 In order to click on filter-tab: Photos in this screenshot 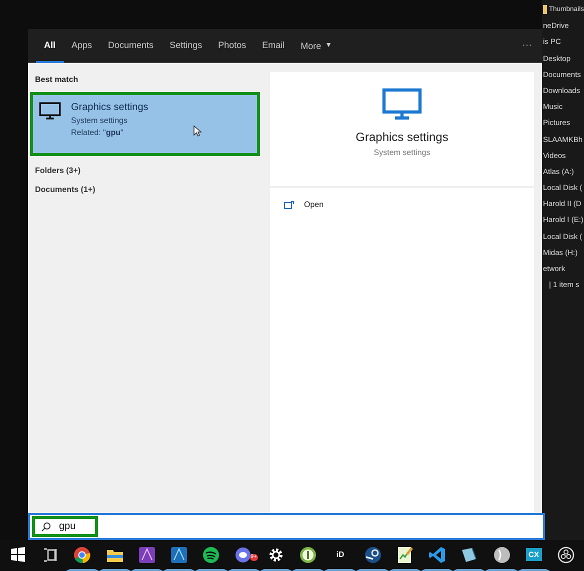, I will do `click(232, 46)`.